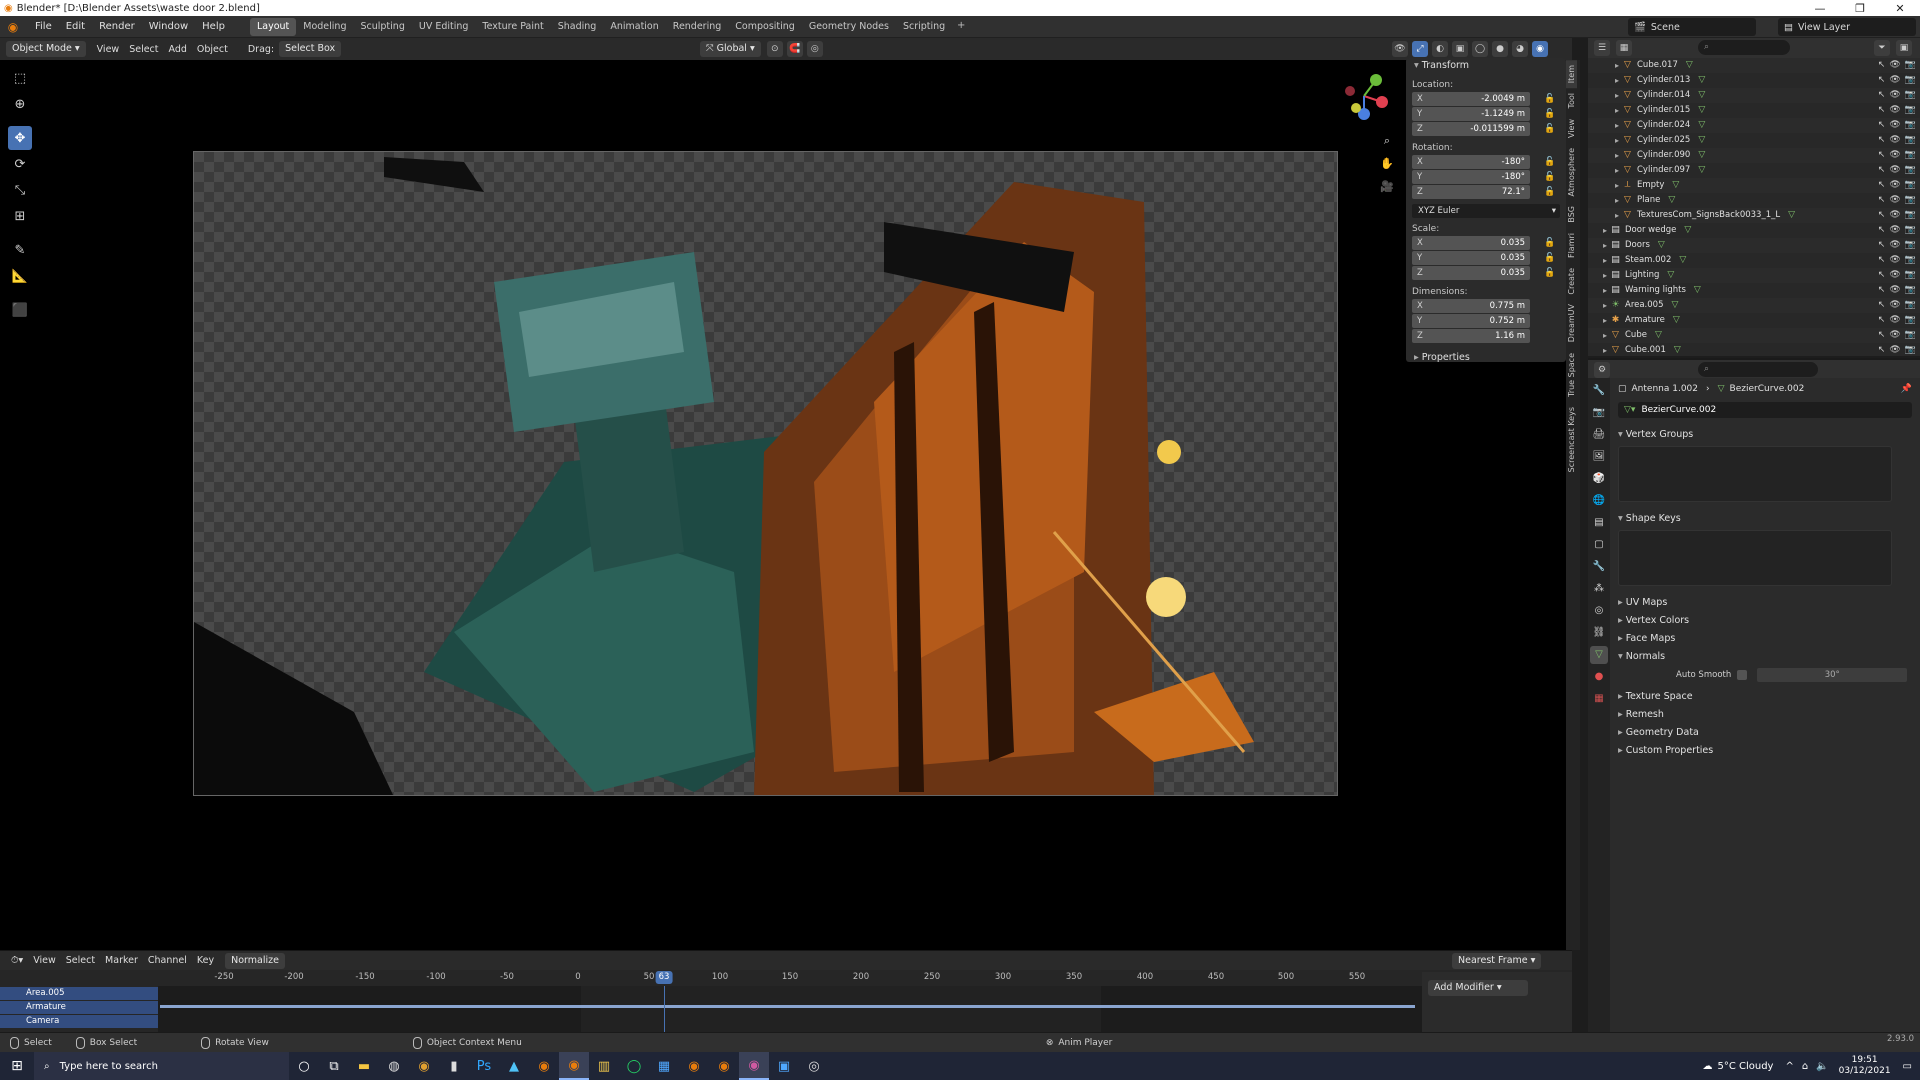  I want to click on cursor-tool-icon: ⊕, so click(20, 104).